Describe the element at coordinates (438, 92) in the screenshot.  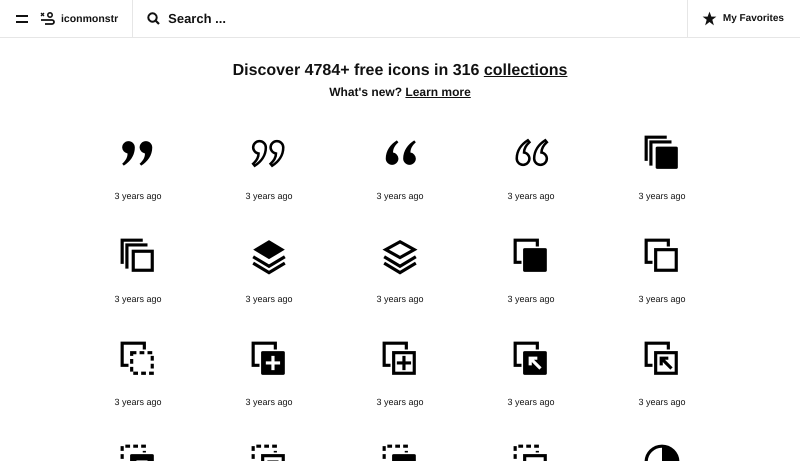
I see `learn-more-link: Learn more` at that location.